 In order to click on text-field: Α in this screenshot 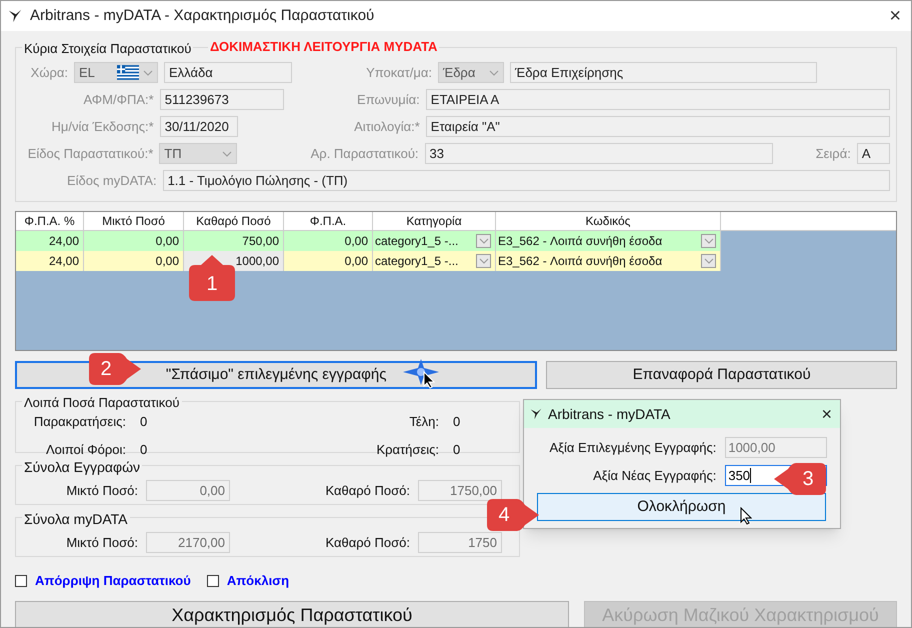, I will do `click(873, 153)`.